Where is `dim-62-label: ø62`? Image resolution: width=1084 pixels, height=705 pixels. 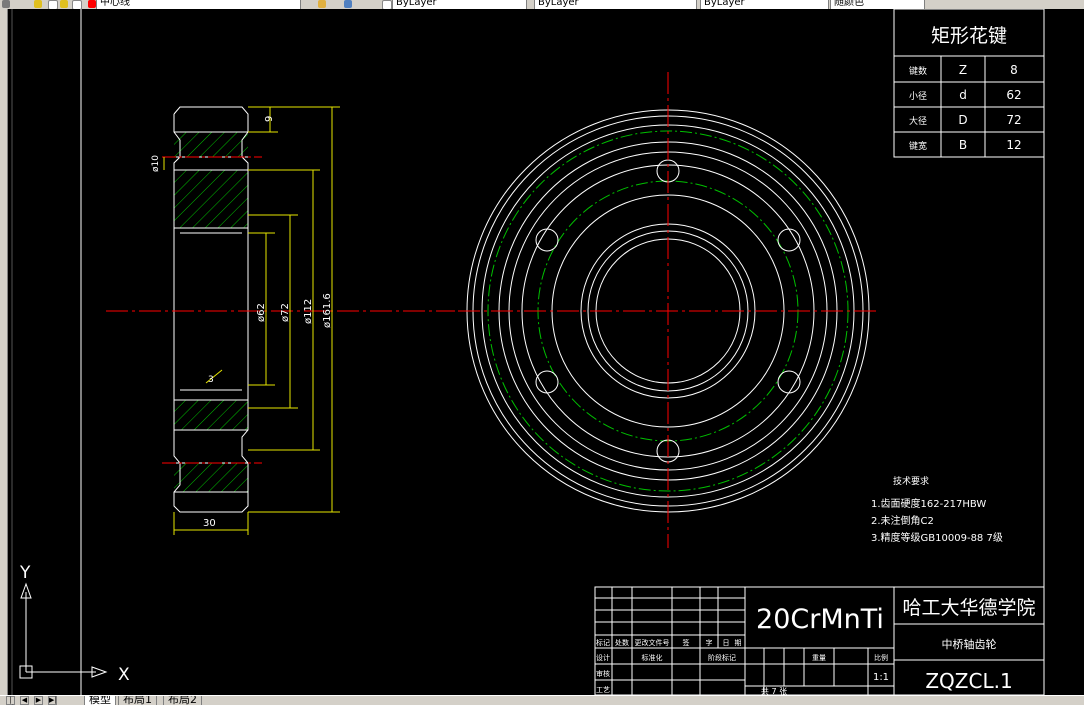
dim-62-label: ø62 is located at coordinates (261, 312).